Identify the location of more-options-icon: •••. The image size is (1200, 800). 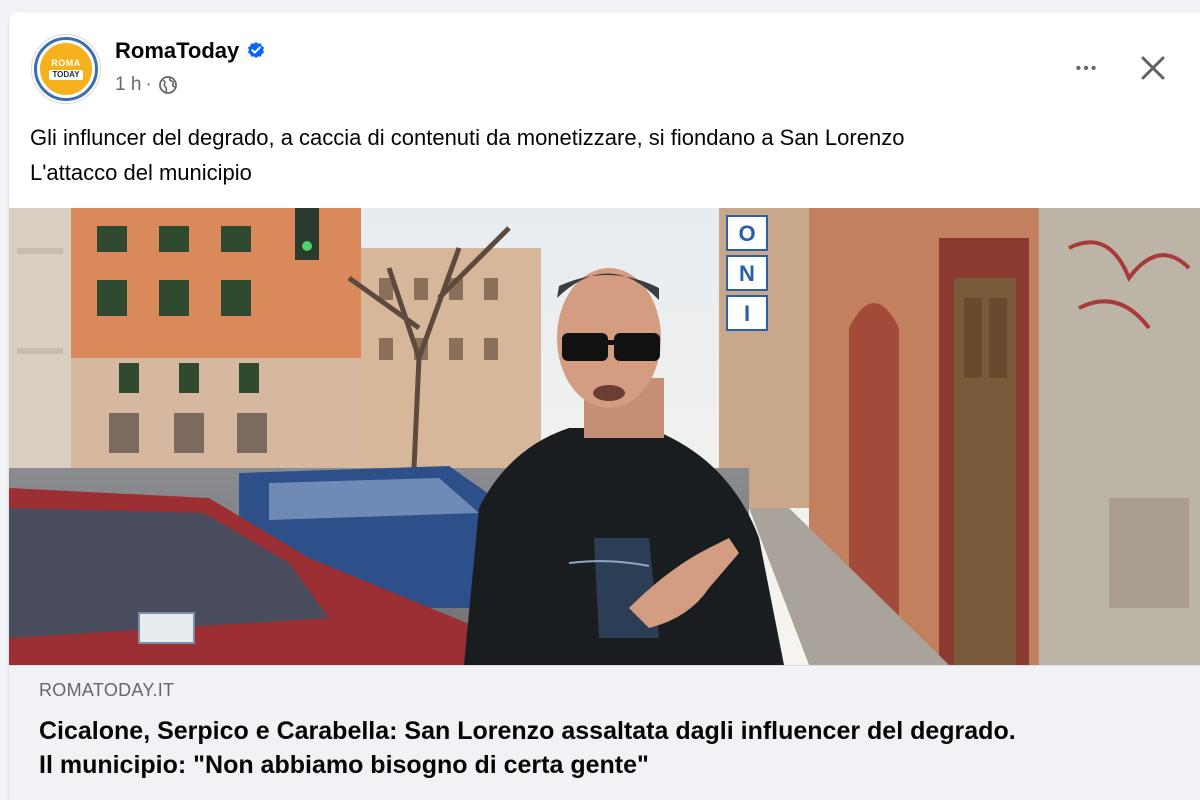
(1087, 68).